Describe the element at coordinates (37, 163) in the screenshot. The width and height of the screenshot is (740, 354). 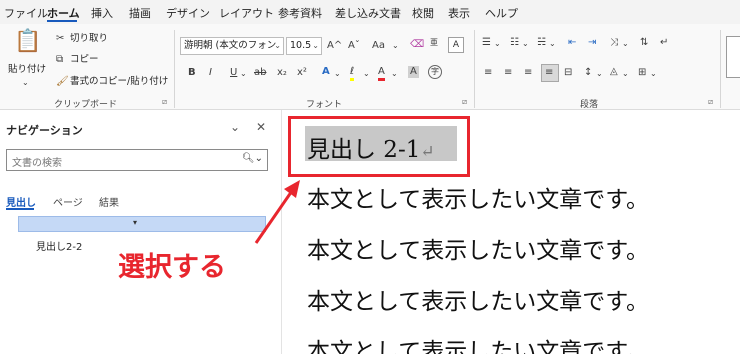
I see `search-placeholder: 文書の検索` at that location.